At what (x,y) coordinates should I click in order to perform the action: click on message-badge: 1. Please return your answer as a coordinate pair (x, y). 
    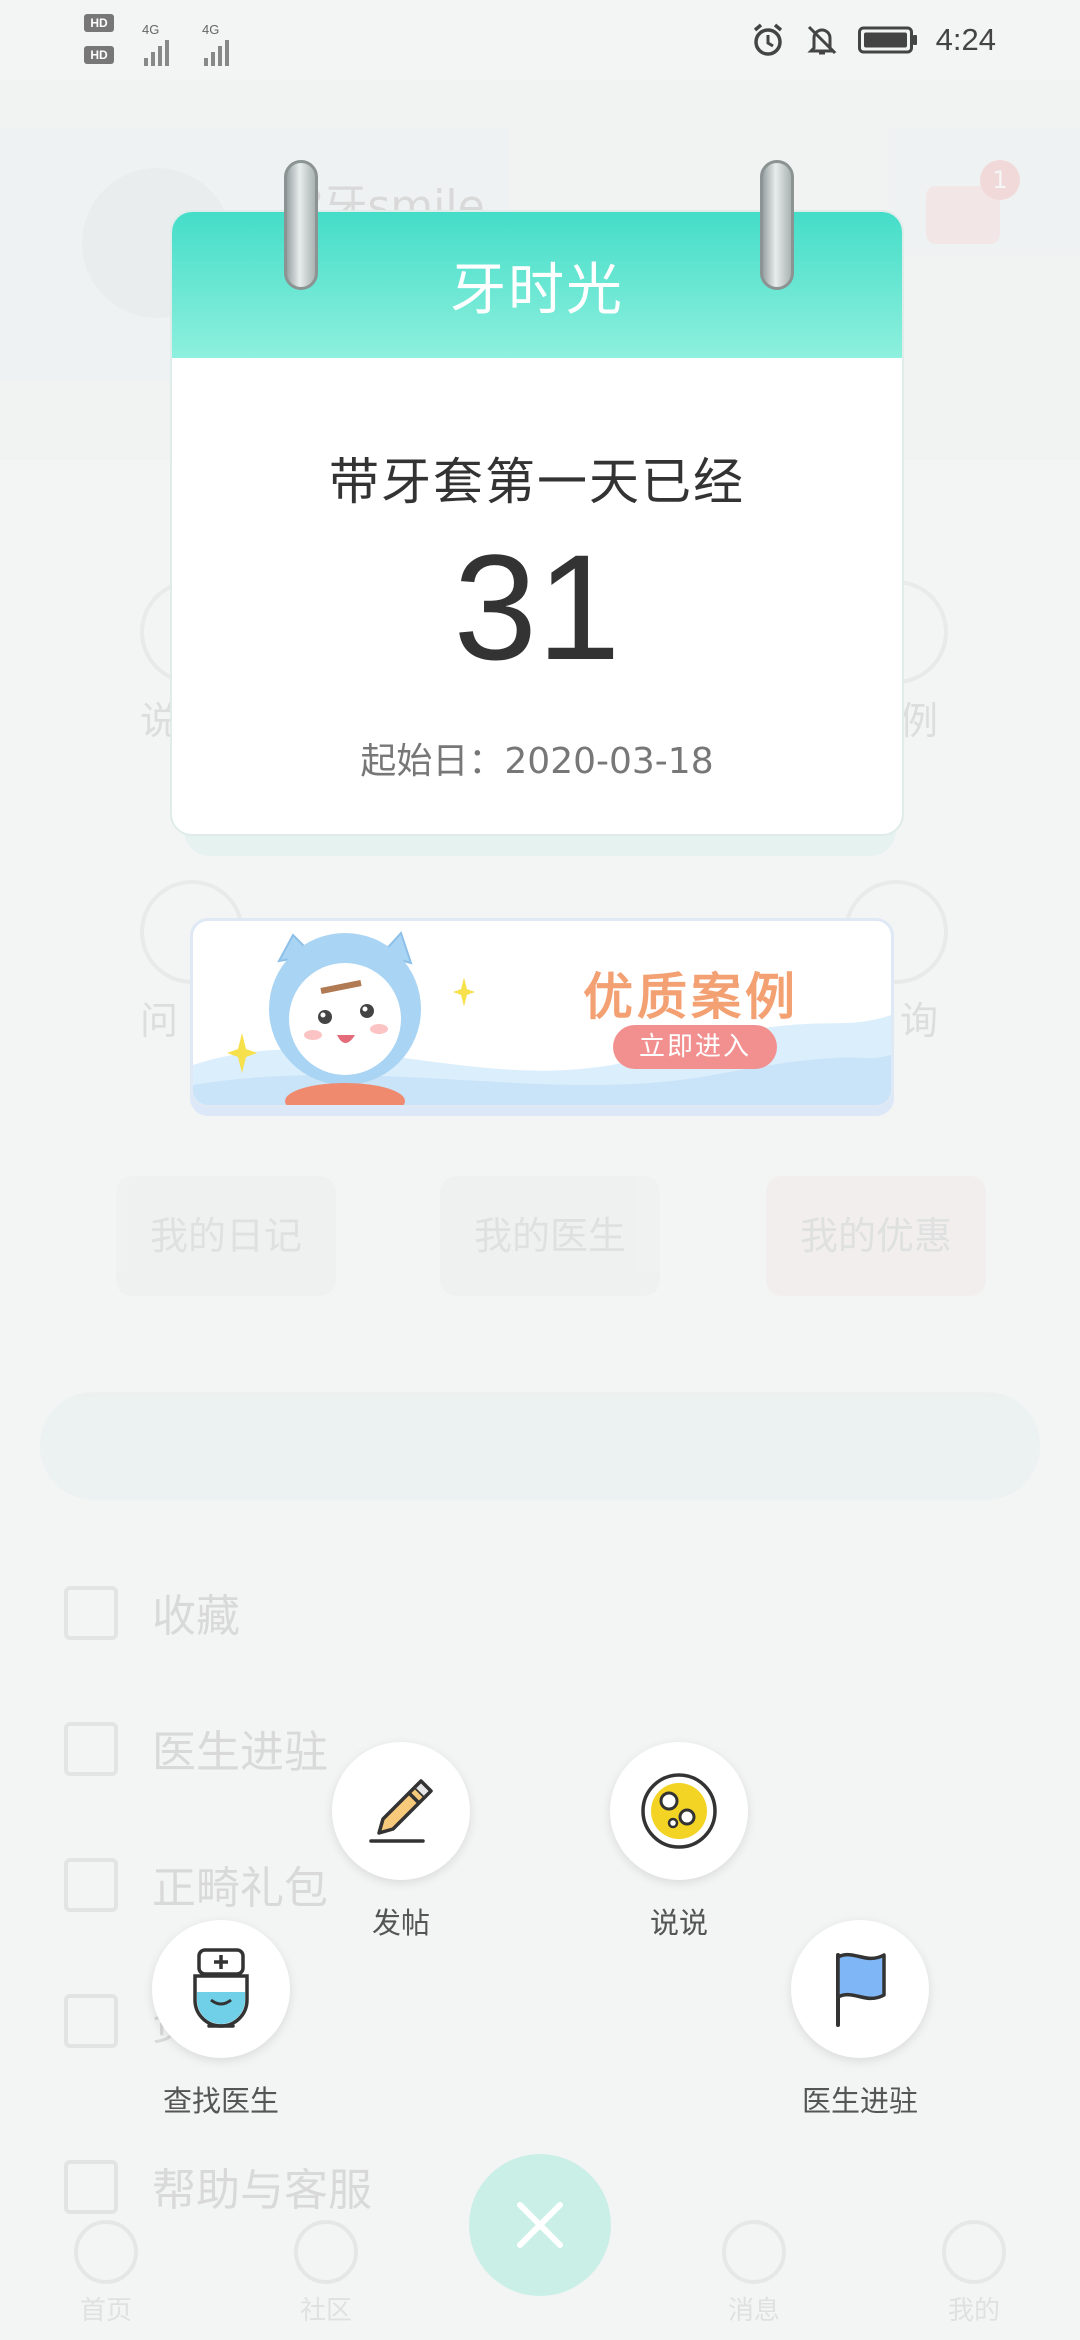
    Looking at the image, I should click on (1000, 180).